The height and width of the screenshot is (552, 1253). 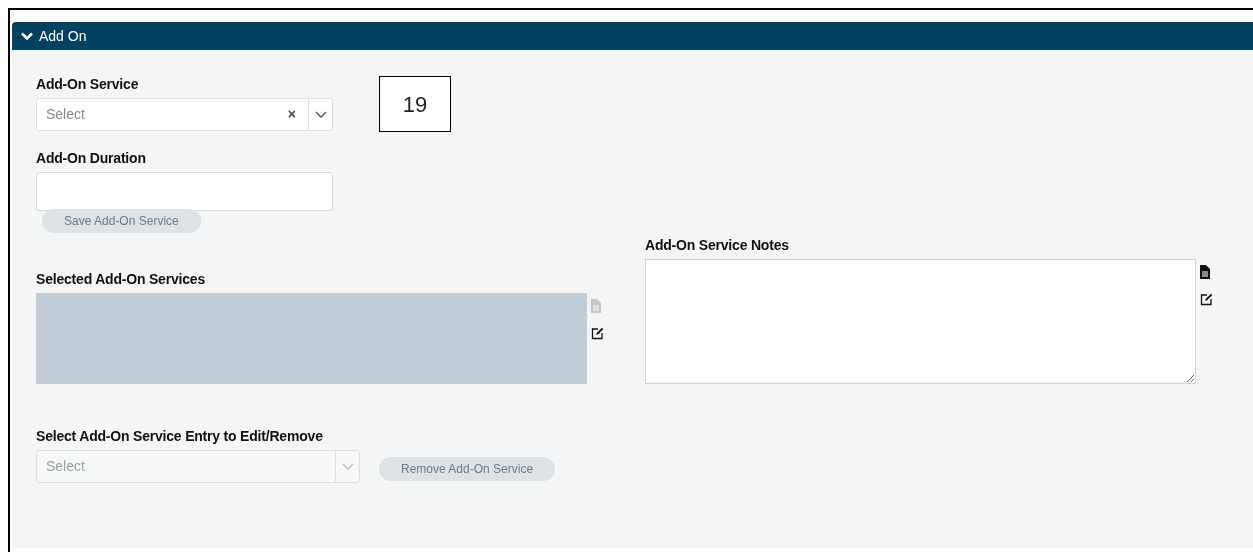 I want to click on field-label: Selected Add-On Services, so click(x=121, y=279).